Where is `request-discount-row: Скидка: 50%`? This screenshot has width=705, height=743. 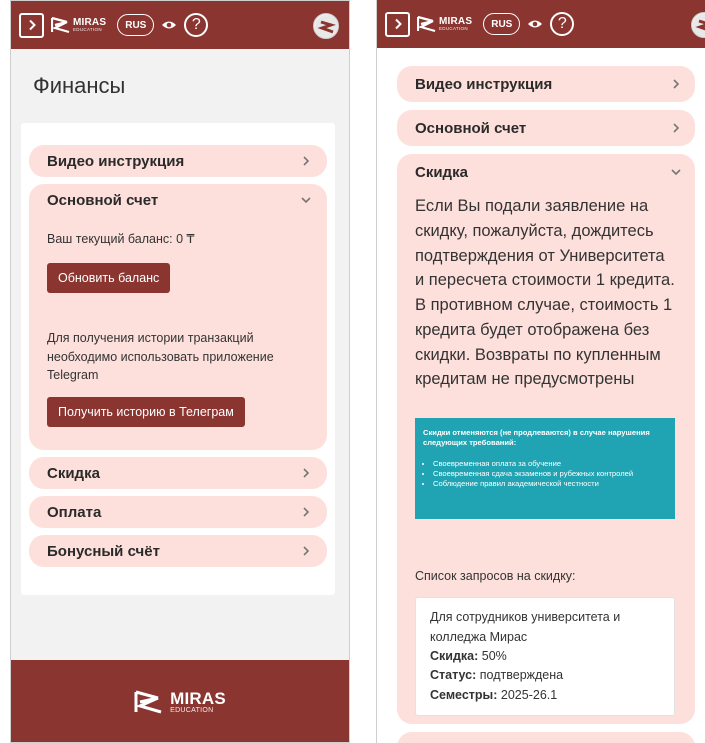 request-discount-row: Скидка: 50% is located at coordinates (545, 656).